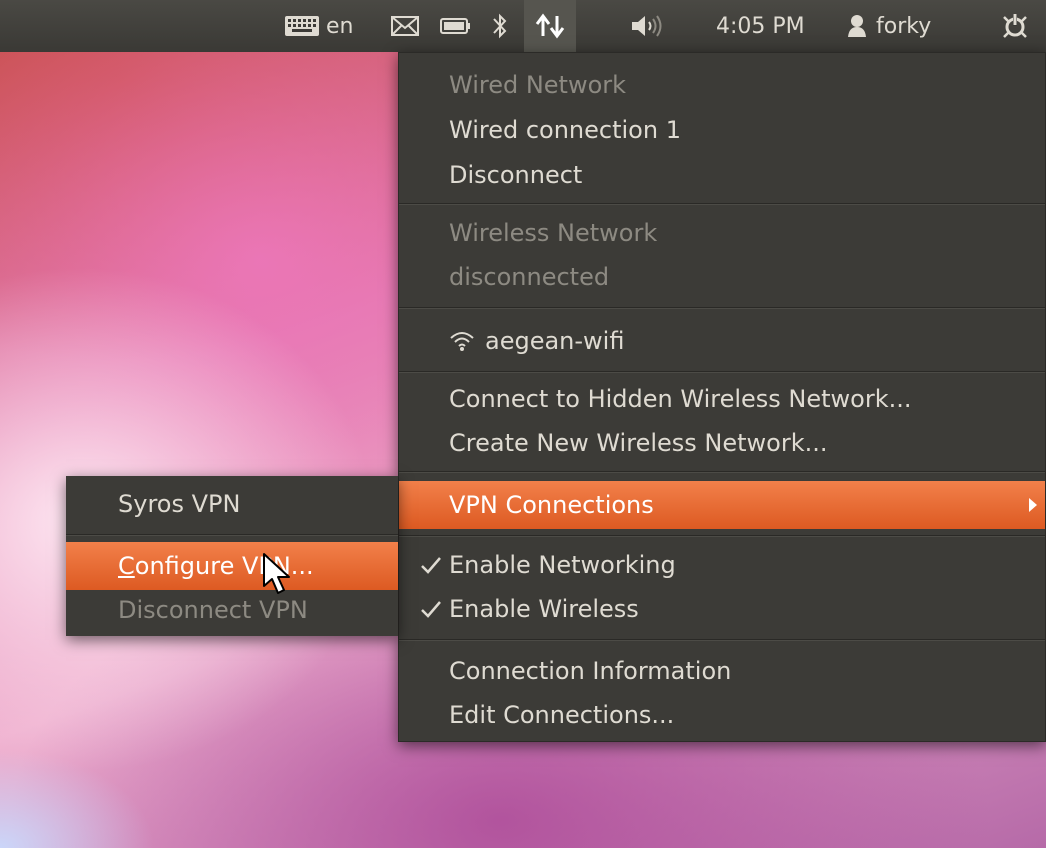  Describe the element at coordinates (232, 504) in the screenshot. I see `syros-vpn-item: Syros VPN` at that location.